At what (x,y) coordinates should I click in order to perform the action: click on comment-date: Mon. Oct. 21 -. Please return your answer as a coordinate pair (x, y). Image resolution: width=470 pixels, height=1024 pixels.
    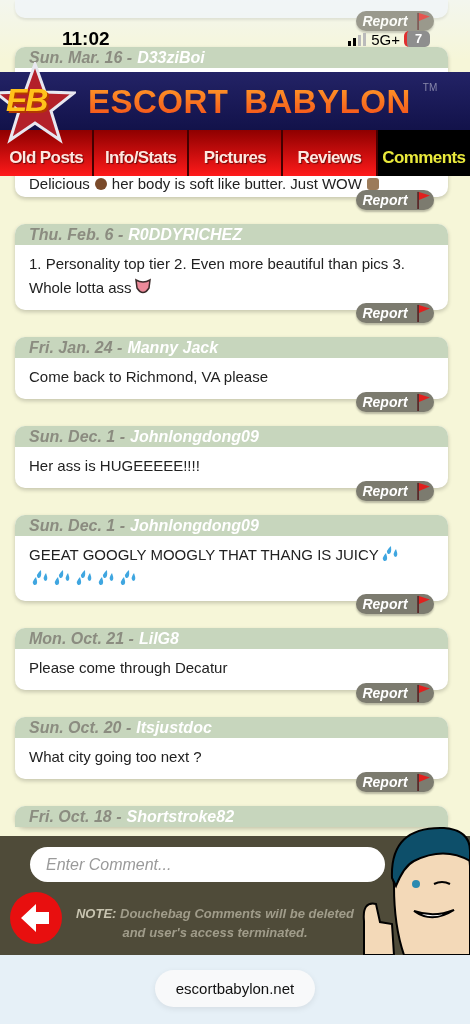
    Looking at the image, I should click on (81, 638).